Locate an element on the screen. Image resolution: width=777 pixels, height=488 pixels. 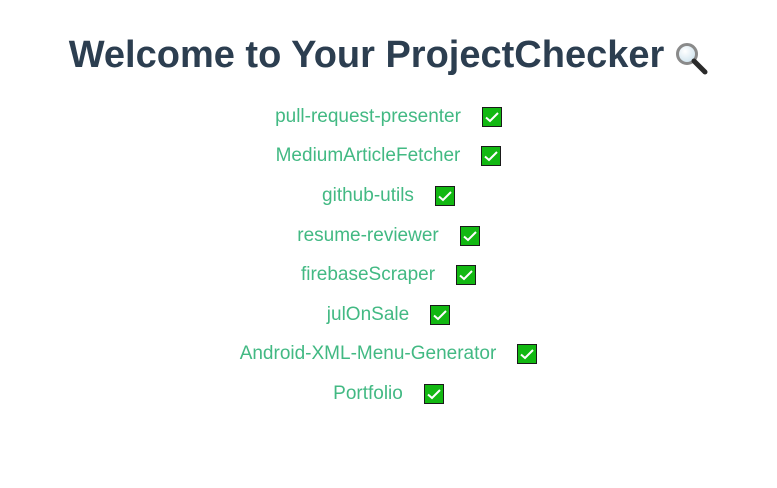
project-item: github-utils is located at coordinates (388, 196).